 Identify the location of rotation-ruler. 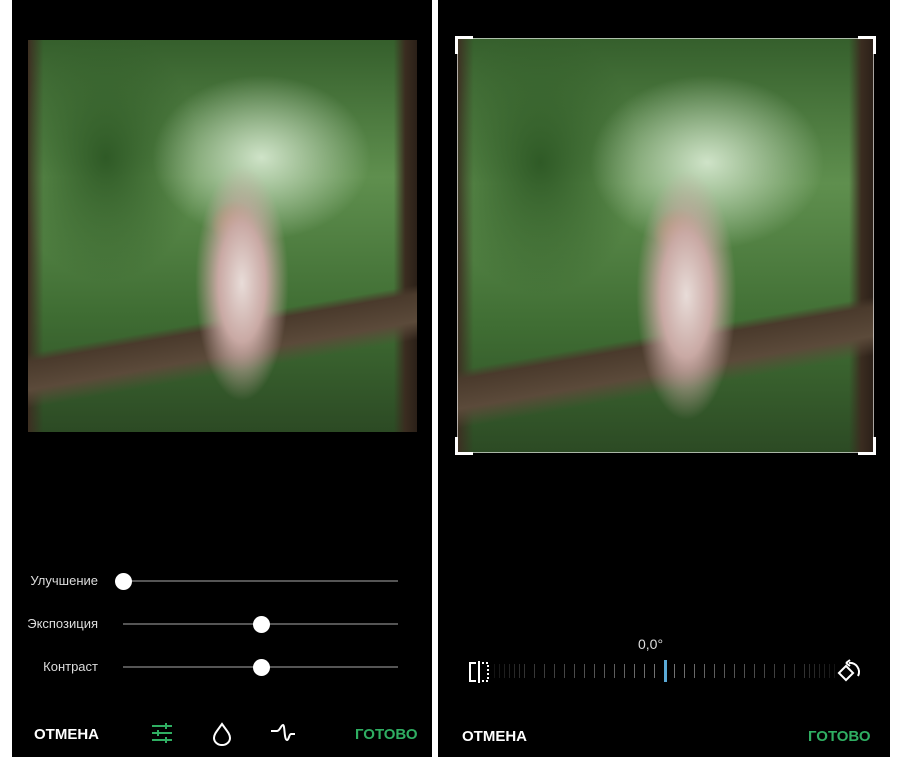
(664, 671).